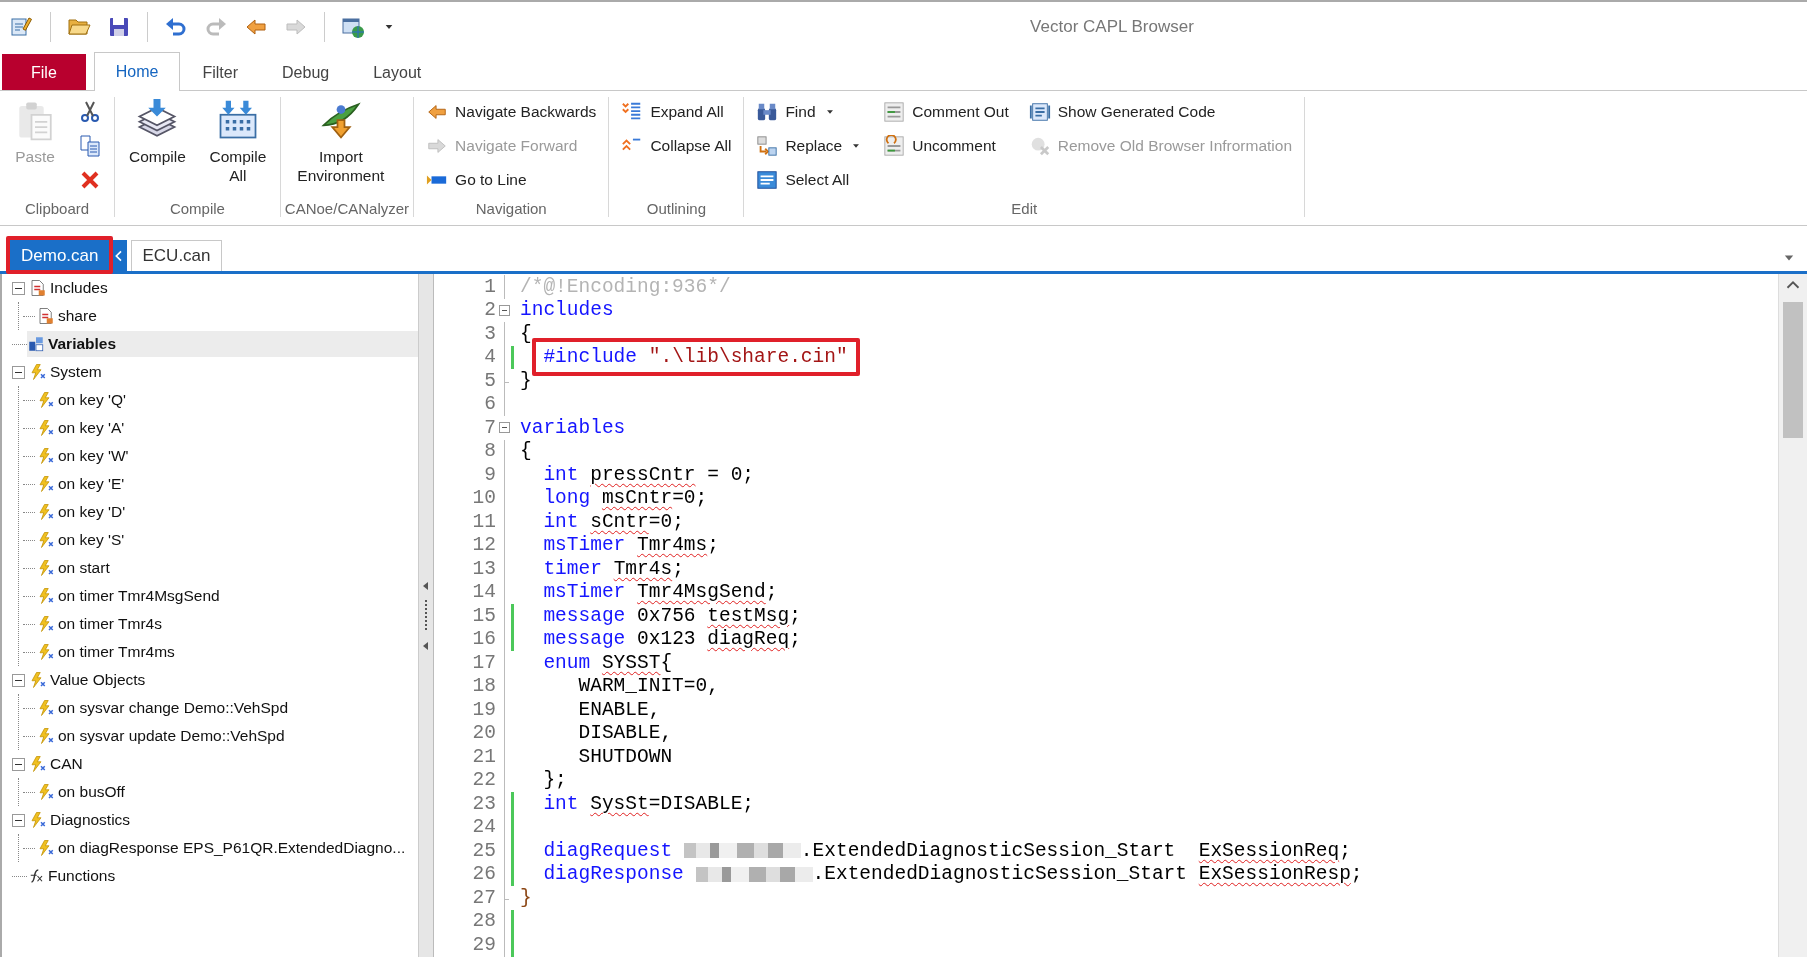  I want to click on tree-item: Diagnostics, so click(223, 820).